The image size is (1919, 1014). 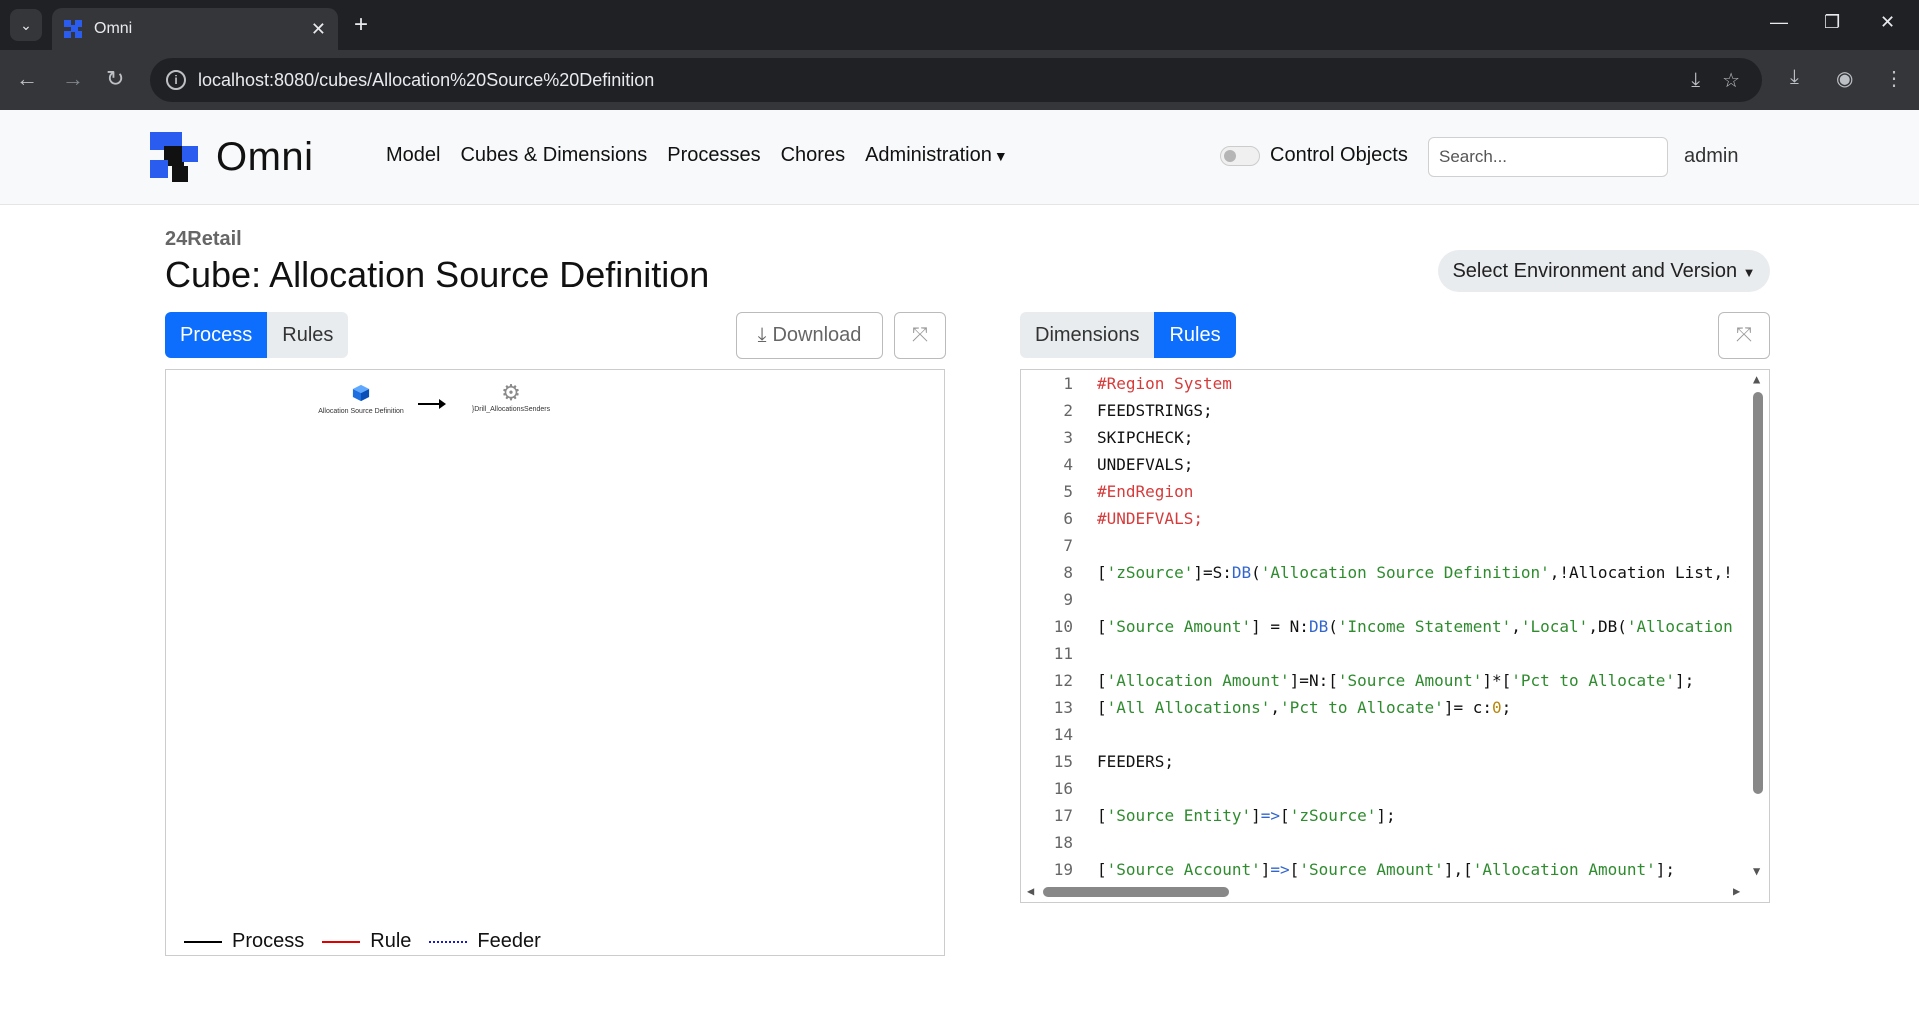 What do you see at coordinates (195, 29) in the screenshot?
I see `browser-tab: Omni ✕` at bounding box center [195, 29].